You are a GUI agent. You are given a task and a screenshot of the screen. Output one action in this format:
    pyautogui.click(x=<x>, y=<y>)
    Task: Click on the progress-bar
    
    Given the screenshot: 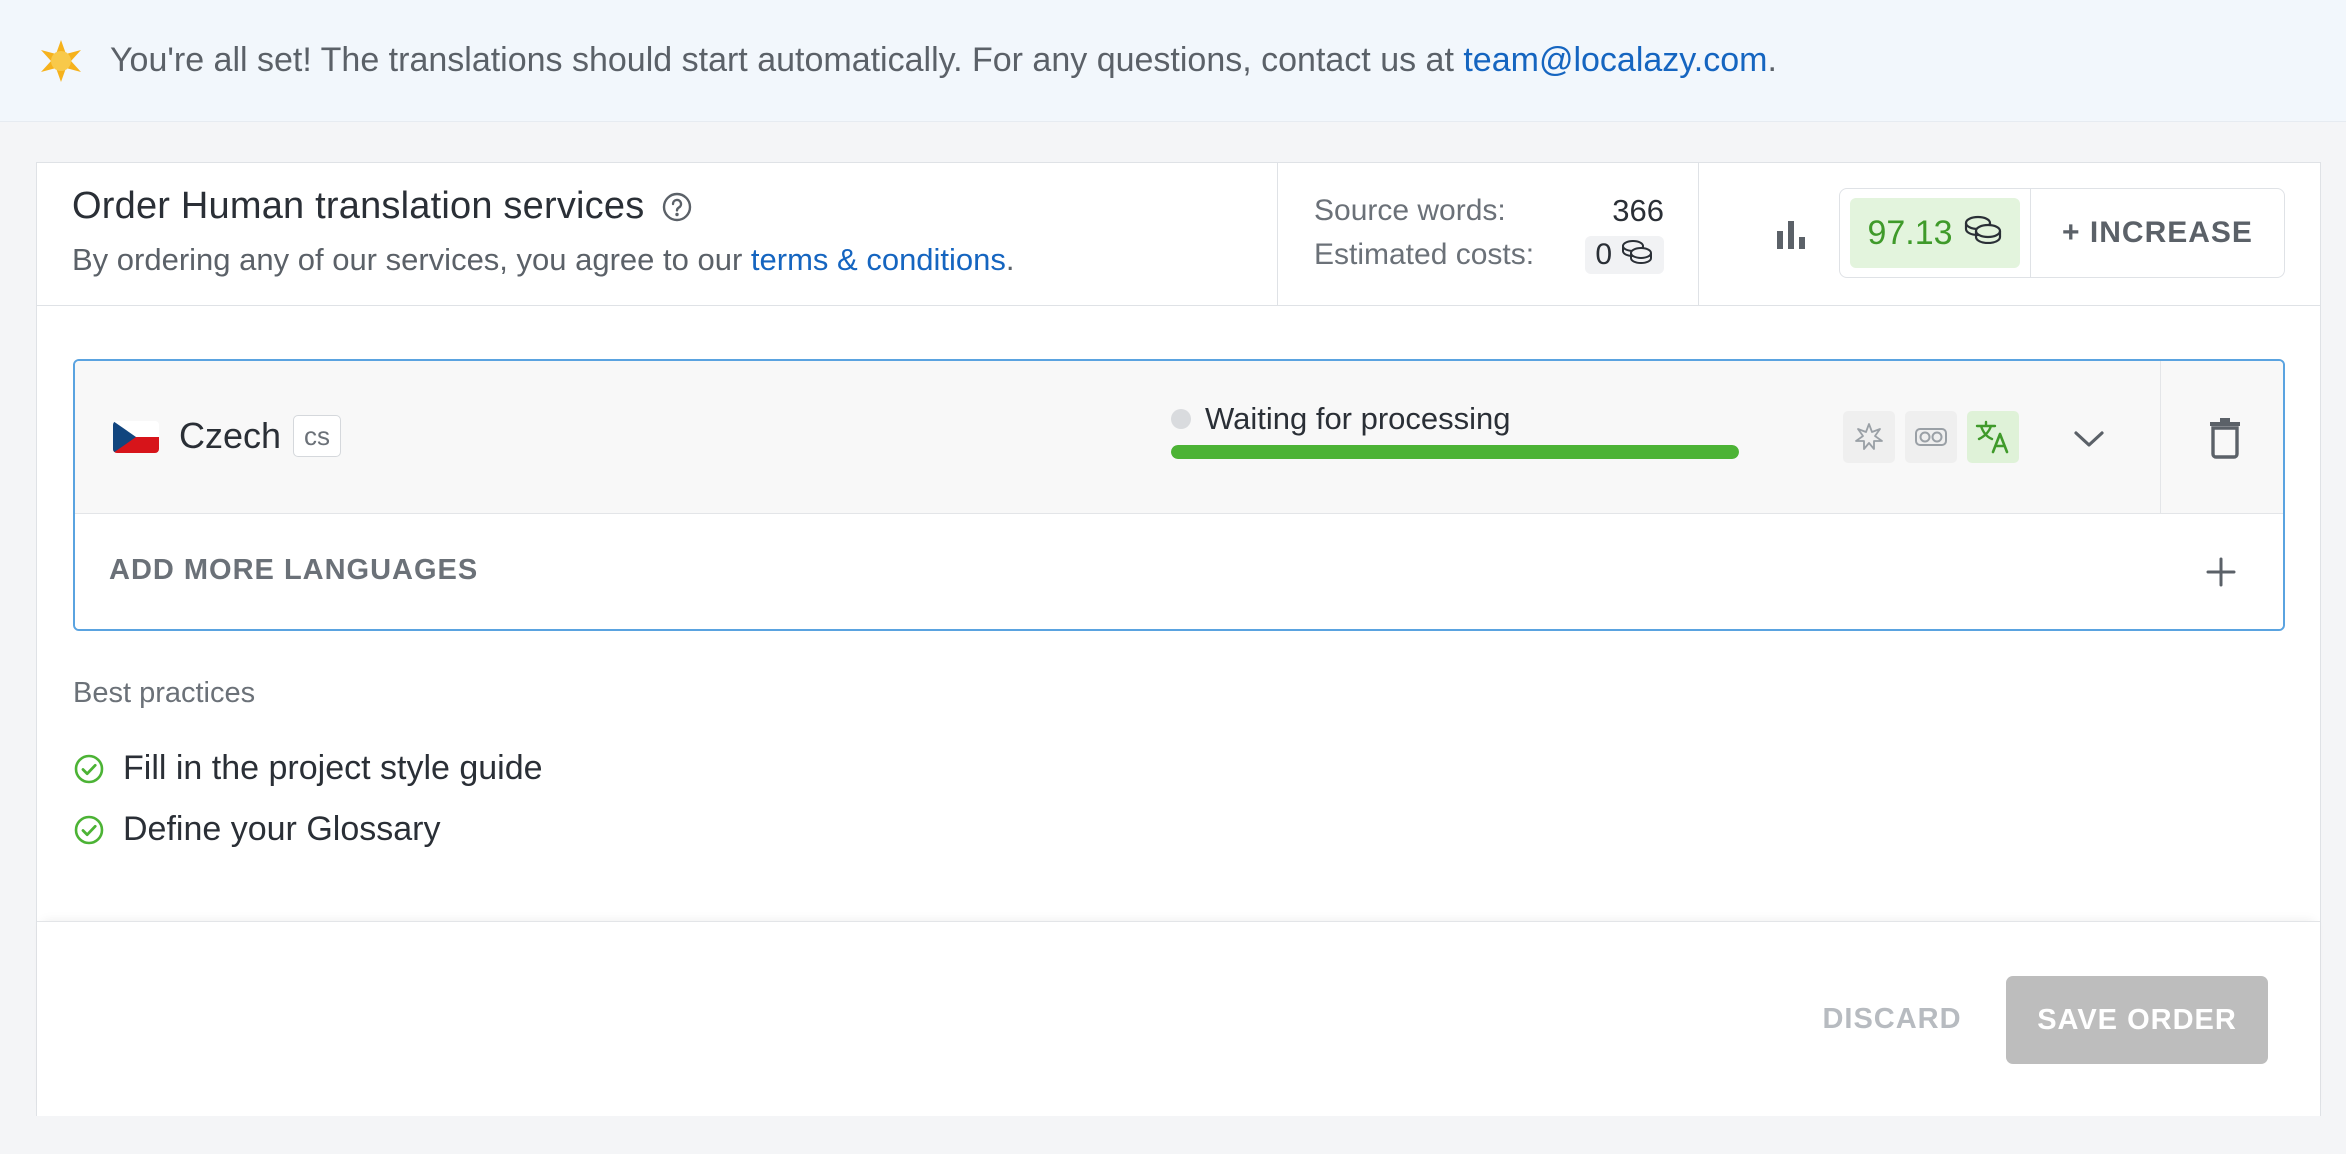 What is the action you would take?
    pyautogui.click(x=1455, y=452)
    